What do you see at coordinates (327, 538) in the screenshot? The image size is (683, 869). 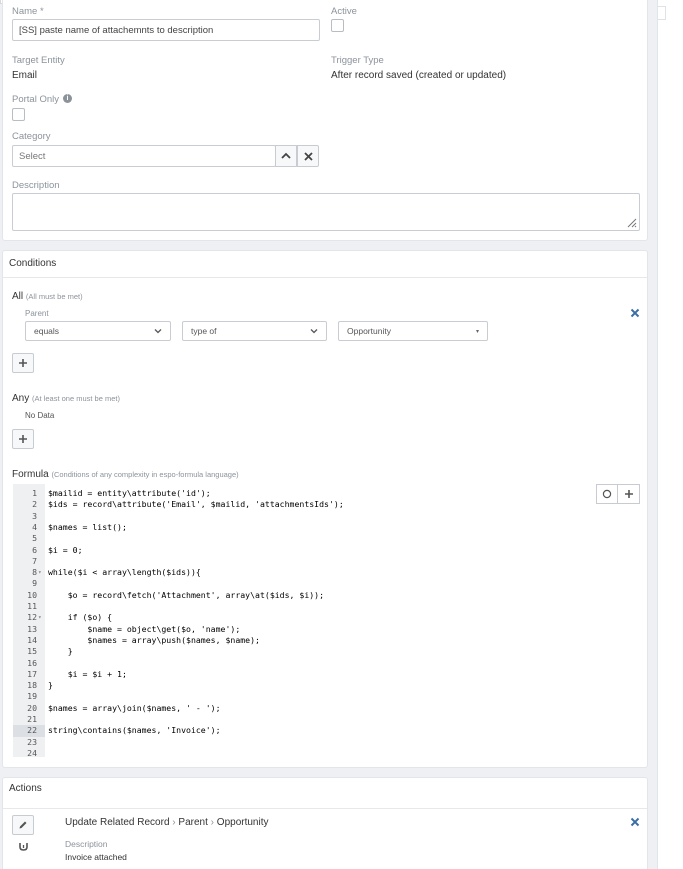 I see `code-line: 5` at bounding box center [327, 538].